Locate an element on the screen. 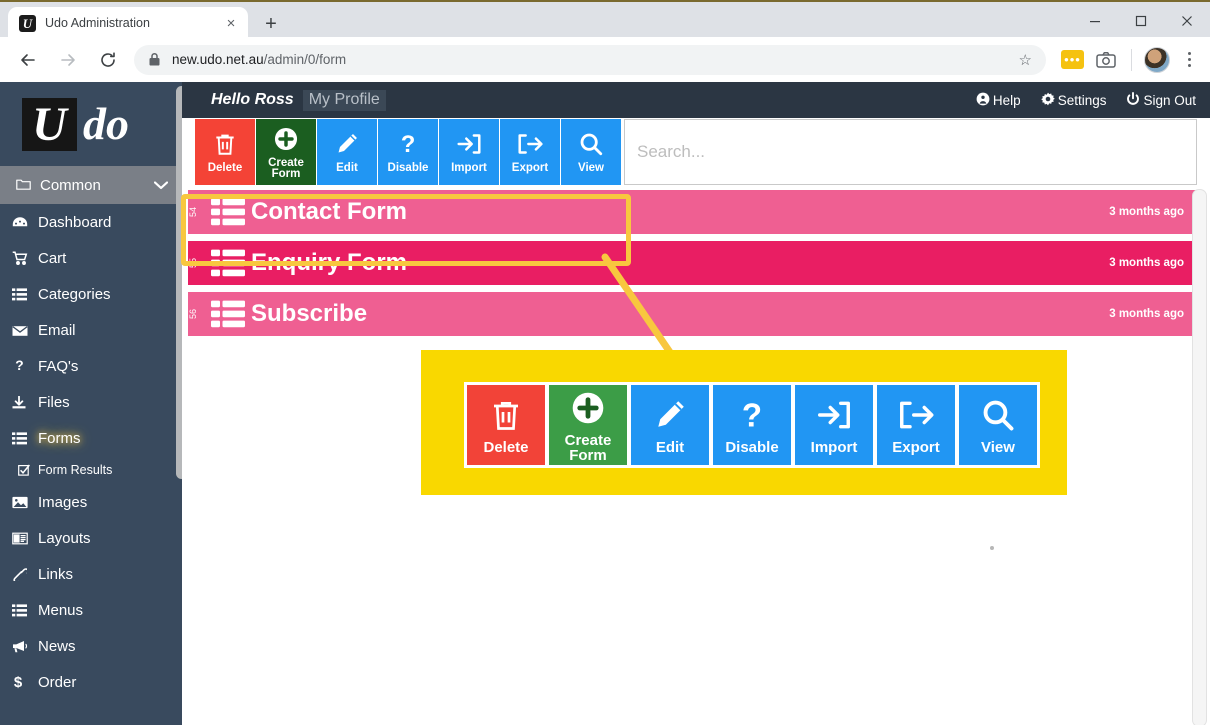 The height and width of the screenshot is (725, 1210). my-profile-link: My Profile is located at coordinates (344, 100).